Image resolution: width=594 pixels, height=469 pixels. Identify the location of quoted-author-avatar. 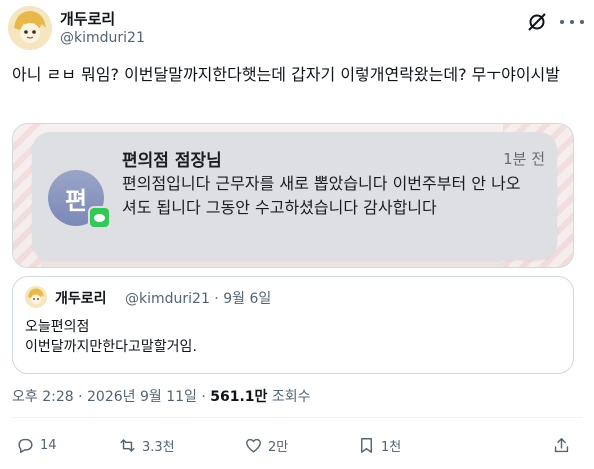
(36, 297).